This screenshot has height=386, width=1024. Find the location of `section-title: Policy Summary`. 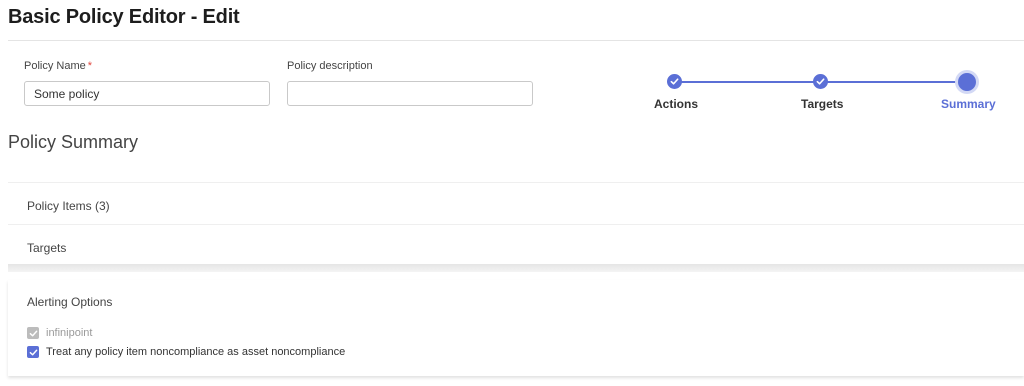

section-title: Policy Summary is located at coordinates (73, 142).